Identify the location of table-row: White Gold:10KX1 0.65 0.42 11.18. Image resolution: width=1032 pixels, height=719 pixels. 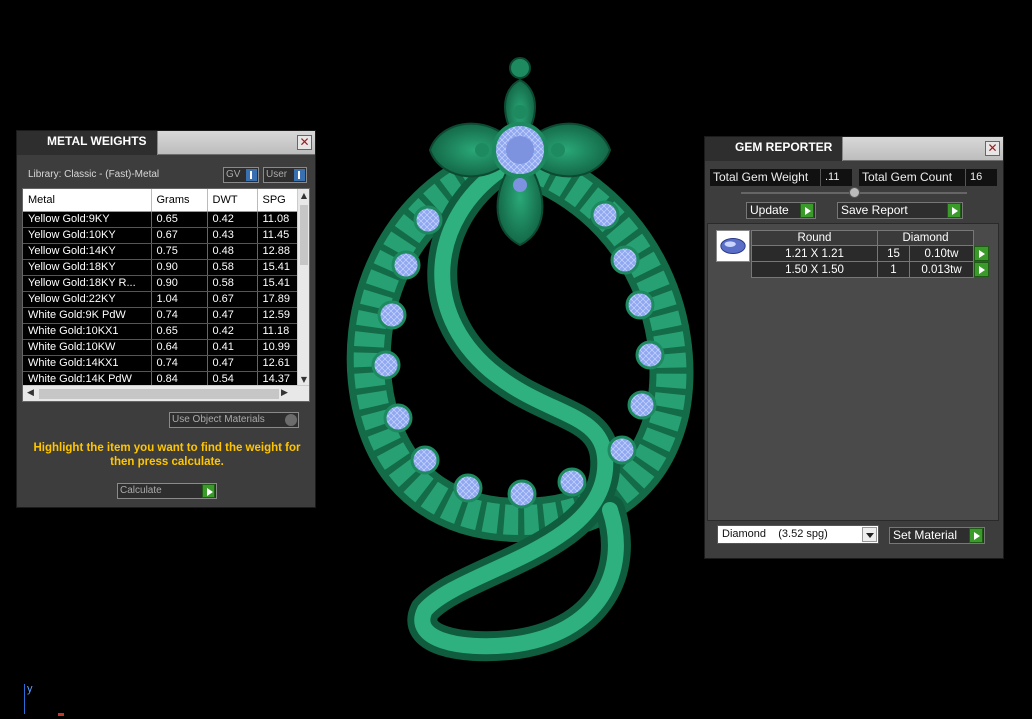
(161, 331).